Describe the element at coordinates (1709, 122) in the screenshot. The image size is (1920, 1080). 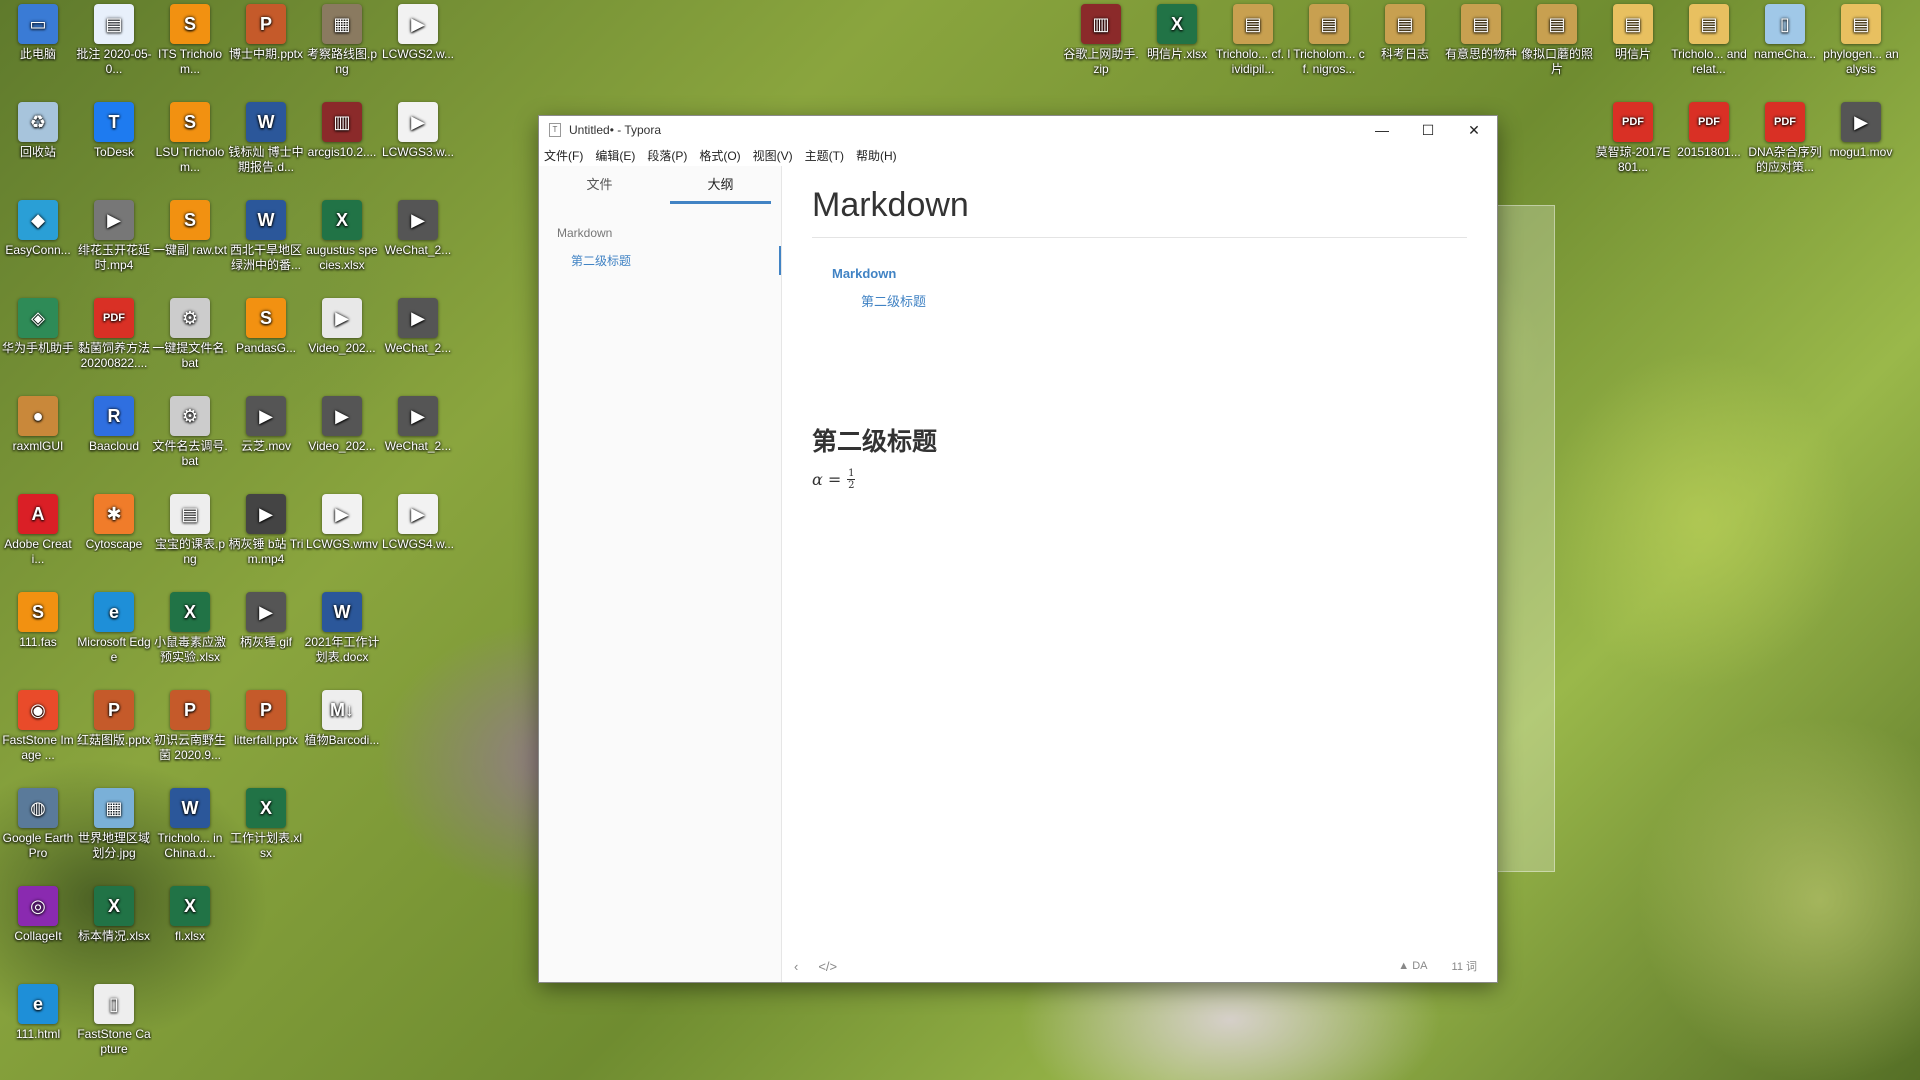
I see `file-icon: PDF` at that location.